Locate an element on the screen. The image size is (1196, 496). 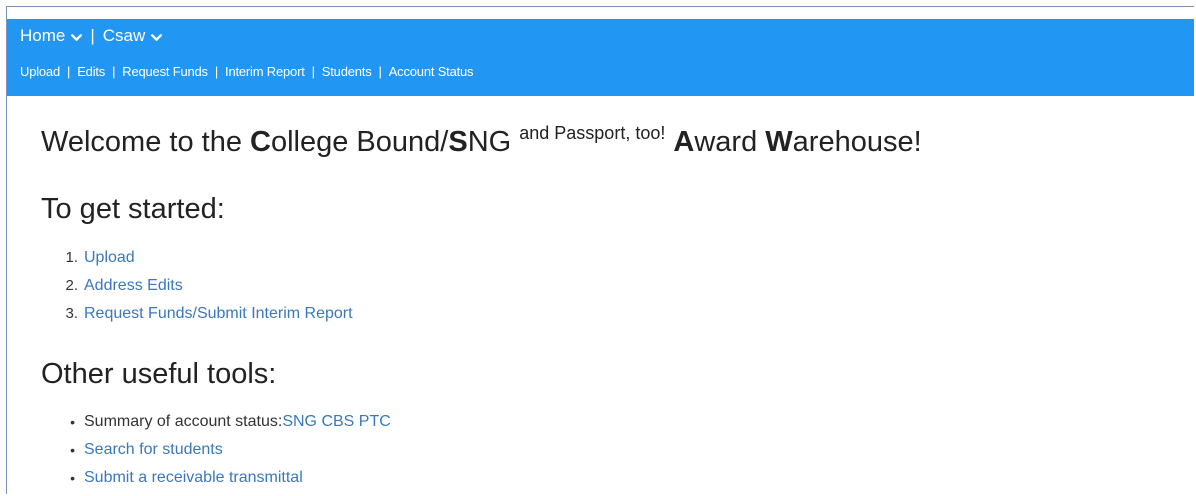
welcome-text: Welcome to the is located at coordinates (146, 142).